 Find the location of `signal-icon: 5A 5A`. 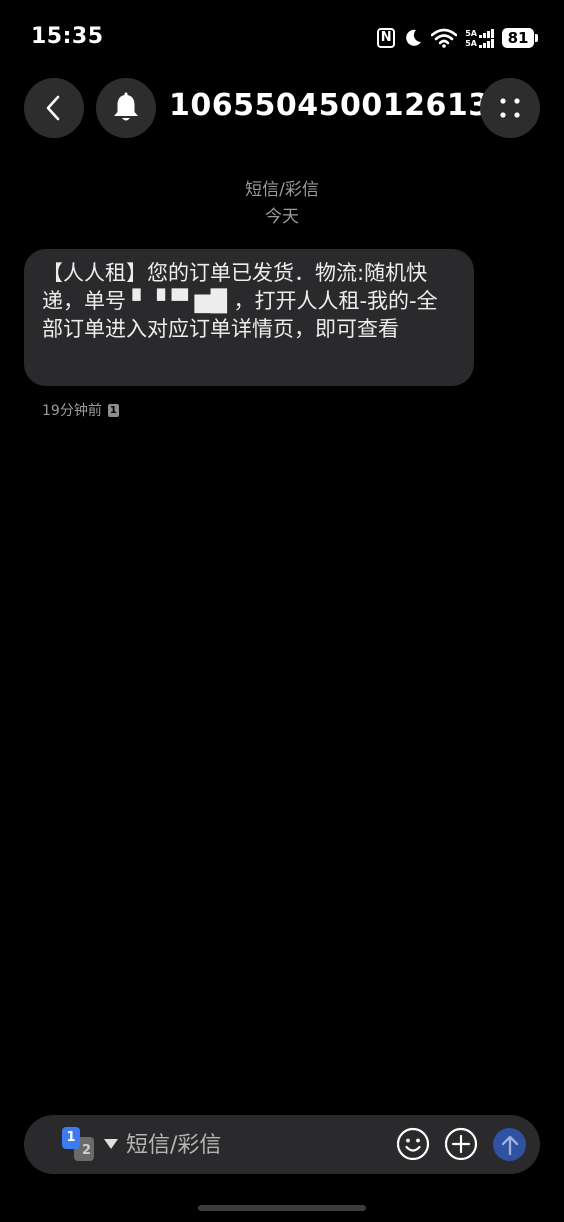

signal-icon: 5A 5A is located at coordinates (479, 38).